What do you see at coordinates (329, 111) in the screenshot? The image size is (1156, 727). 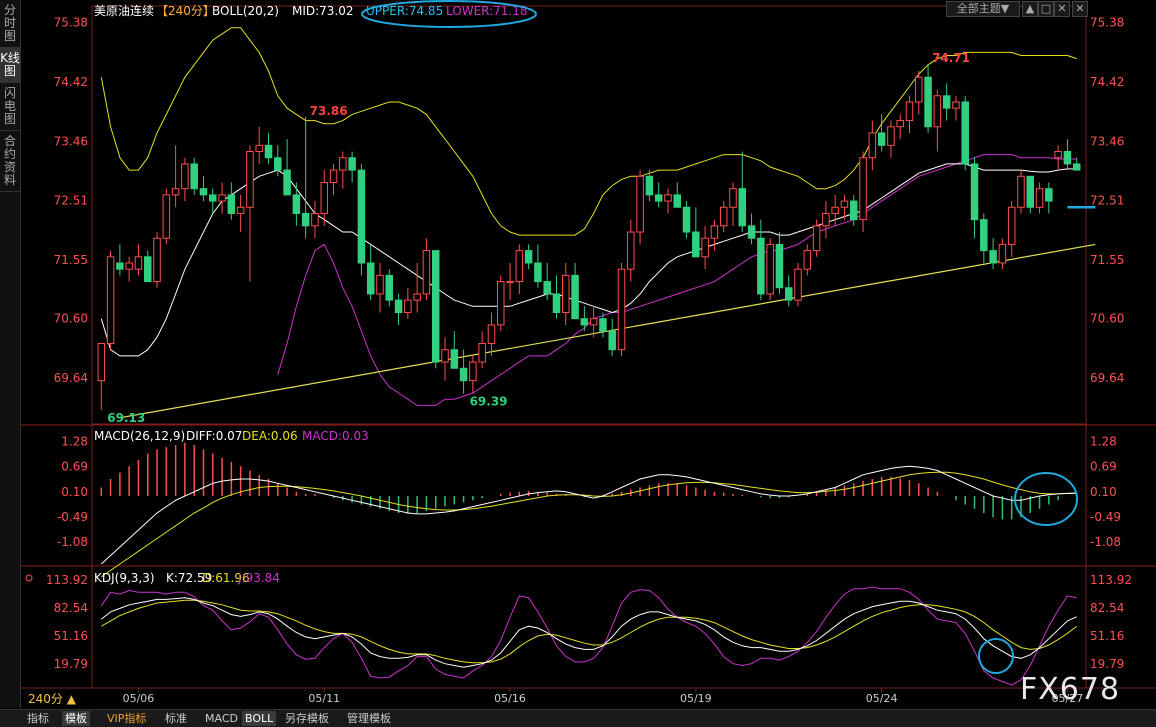 I see `high-annotation: 73.86` at bounding box center [329, 111].